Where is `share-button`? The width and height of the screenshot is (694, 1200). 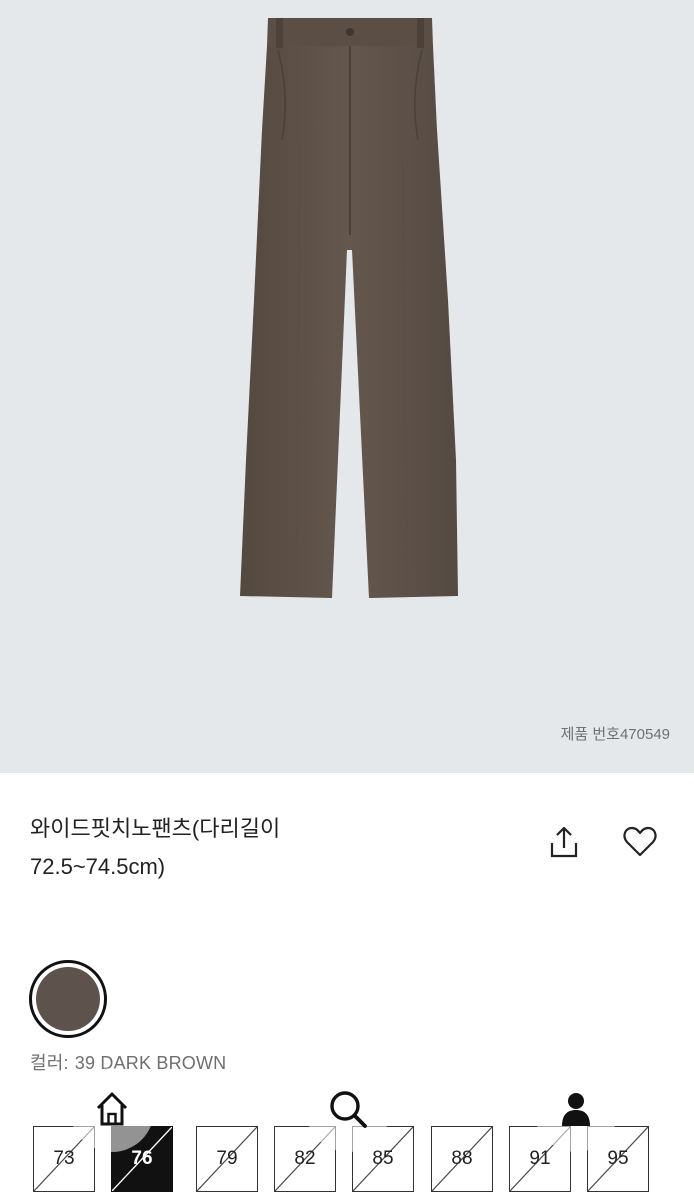
share-button is located at coordinates (564, 842).